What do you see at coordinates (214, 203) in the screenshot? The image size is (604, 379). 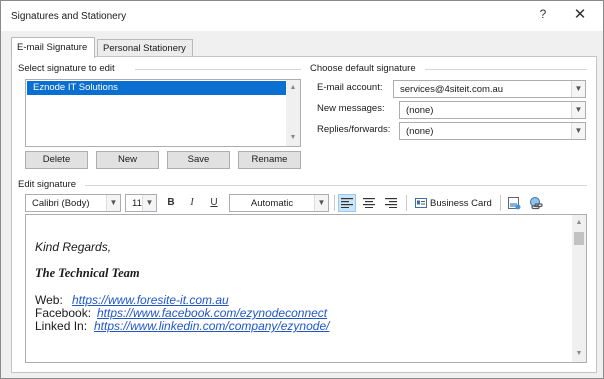 I see `underline-button: U` at bounding box center [214, 203].